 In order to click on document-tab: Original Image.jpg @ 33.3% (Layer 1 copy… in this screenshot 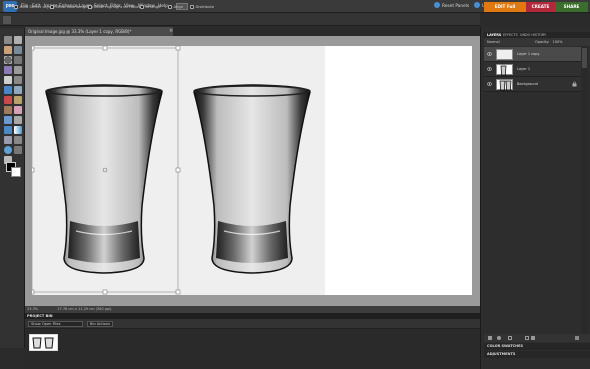, I will do `click(99, 31)`.